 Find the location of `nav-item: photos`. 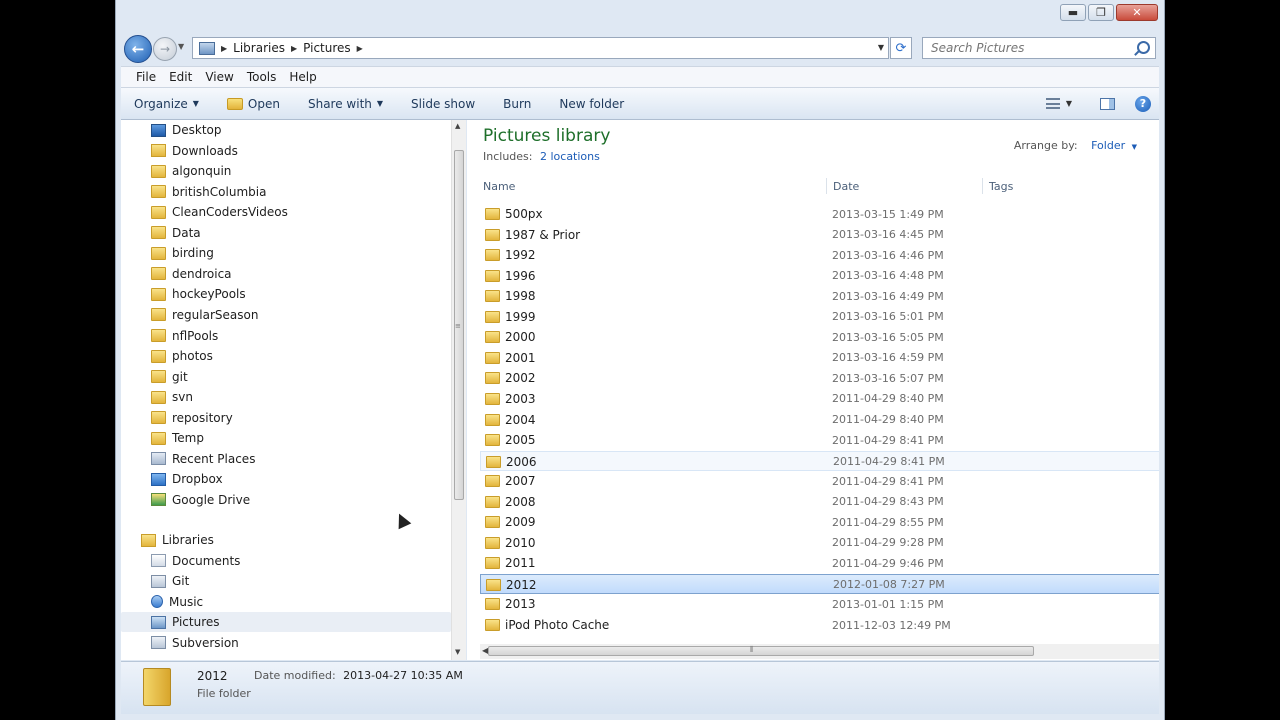

nav-item: photos is located at coordinates (286, 356).